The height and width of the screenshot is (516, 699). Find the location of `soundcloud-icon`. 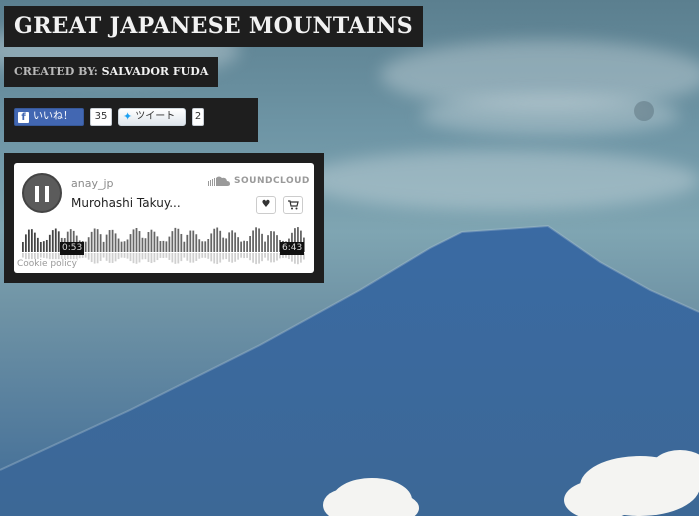

soundcloud-icon is located at coordinates (219, 181).